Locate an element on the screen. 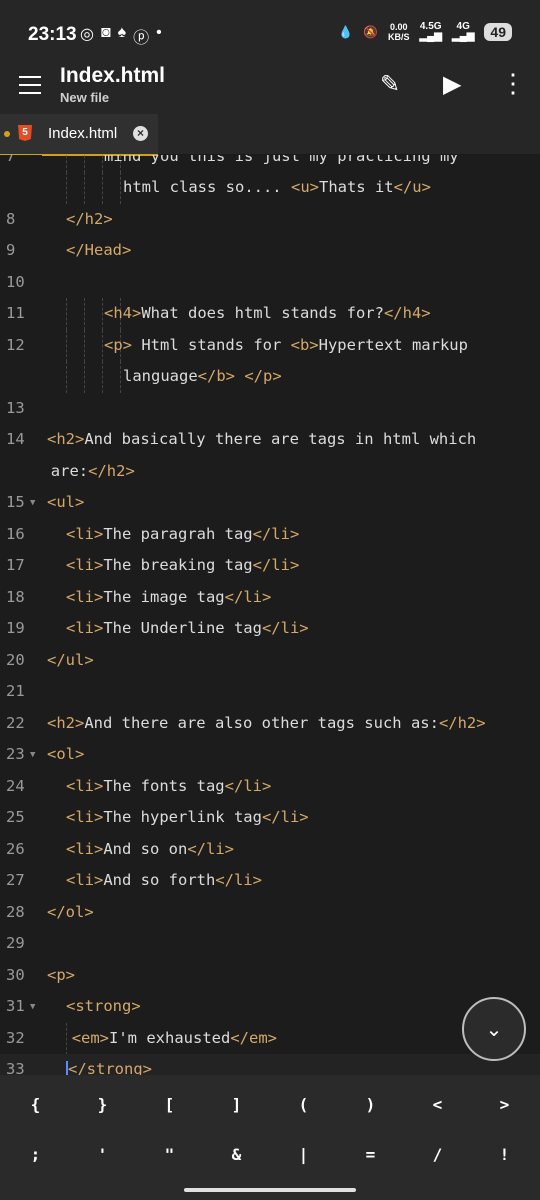 This screenshot has height=1200, width=540. code-text: <h4>What does html stands for?</h4> is located at coordinates (267, 313).